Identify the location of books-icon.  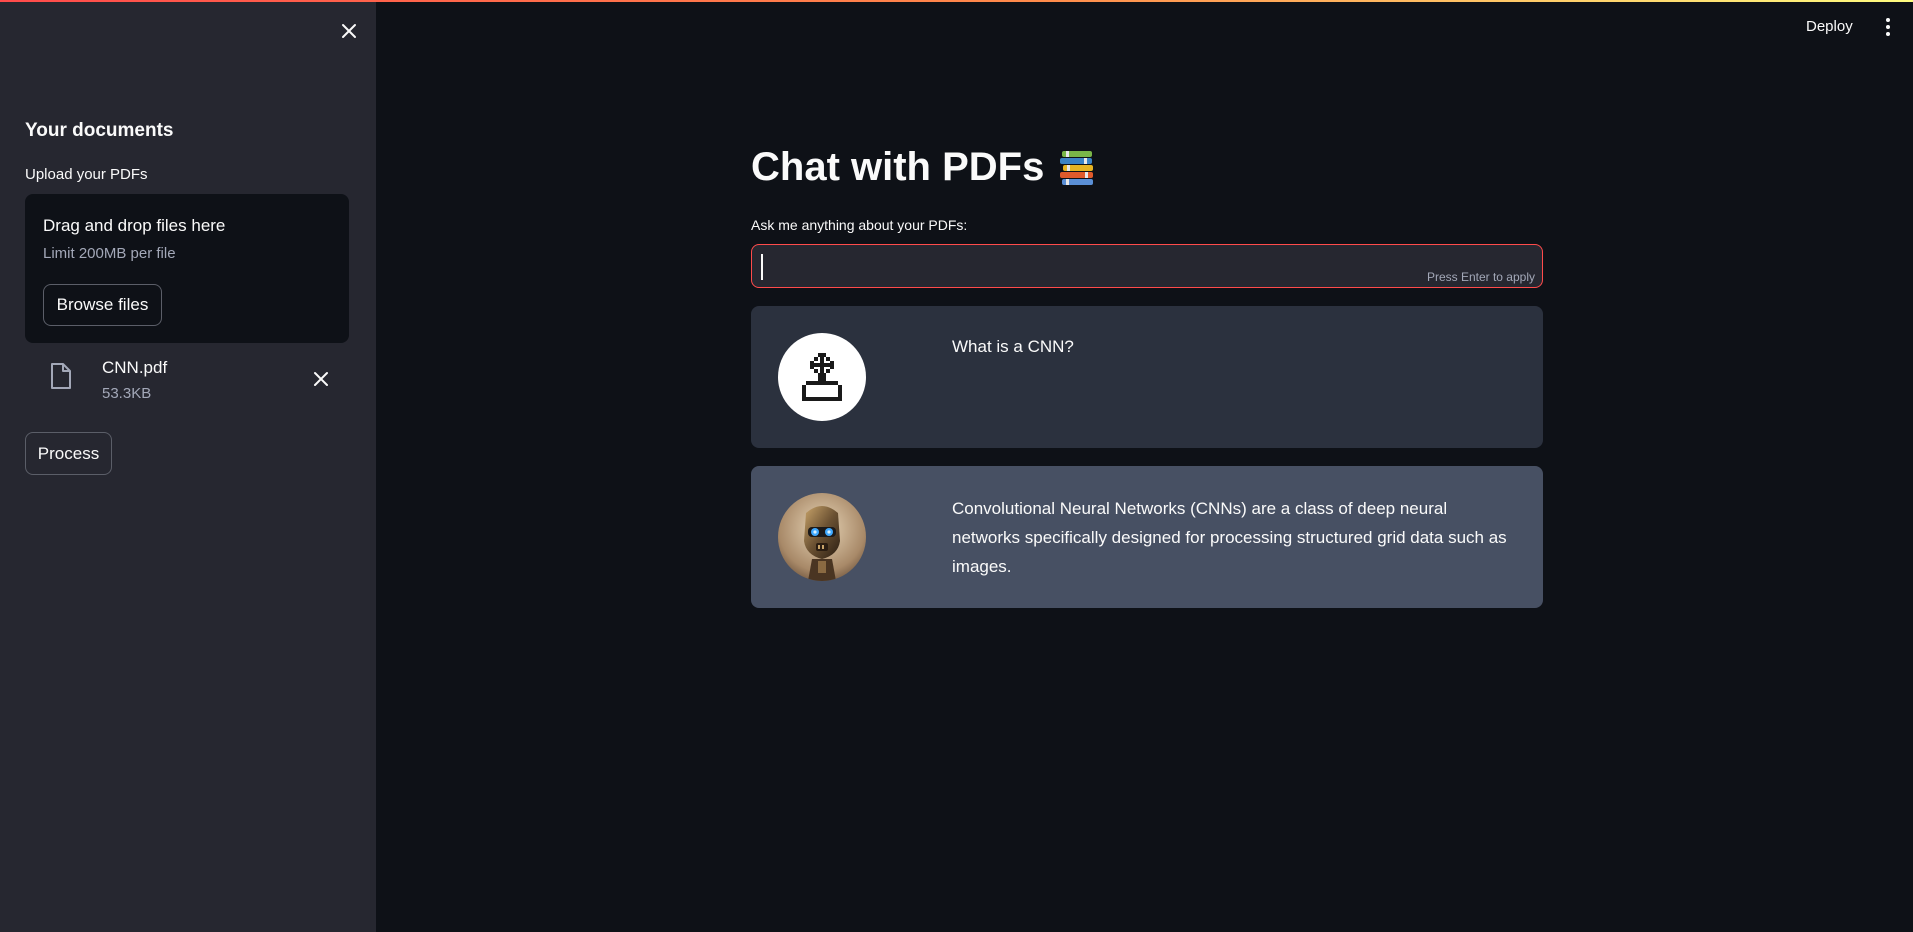
(1078, 168).